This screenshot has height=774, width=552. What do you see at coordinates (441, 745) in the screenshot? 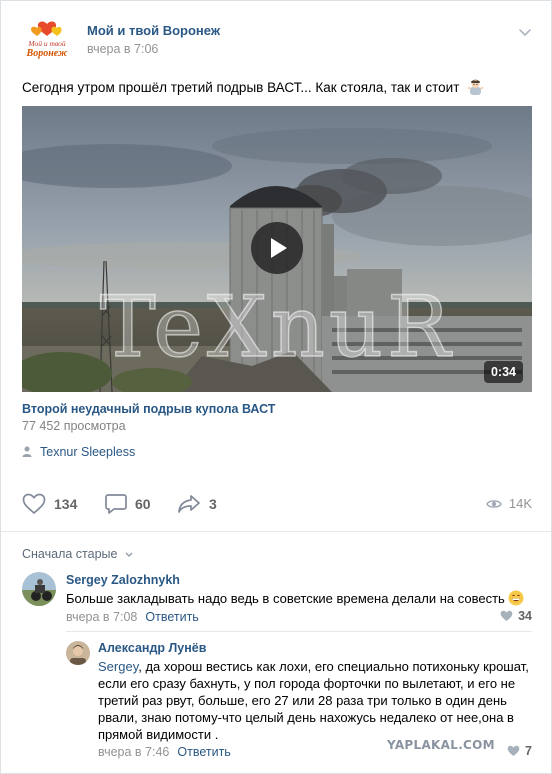
I see `site-watermark: YAPLAKAL.COM` at bounding box center [441, 745].